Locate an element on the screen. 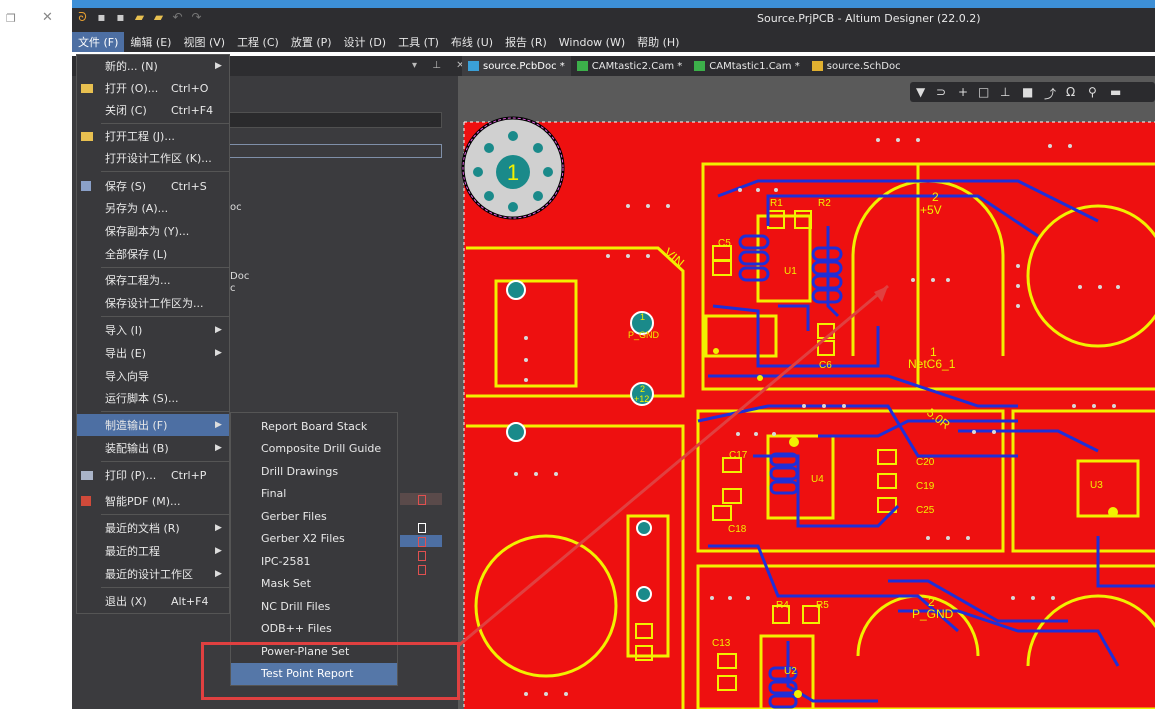 This screenshot has width=1155, height=709. save-all-icon: ▪ is located at coordinates (120, 17).